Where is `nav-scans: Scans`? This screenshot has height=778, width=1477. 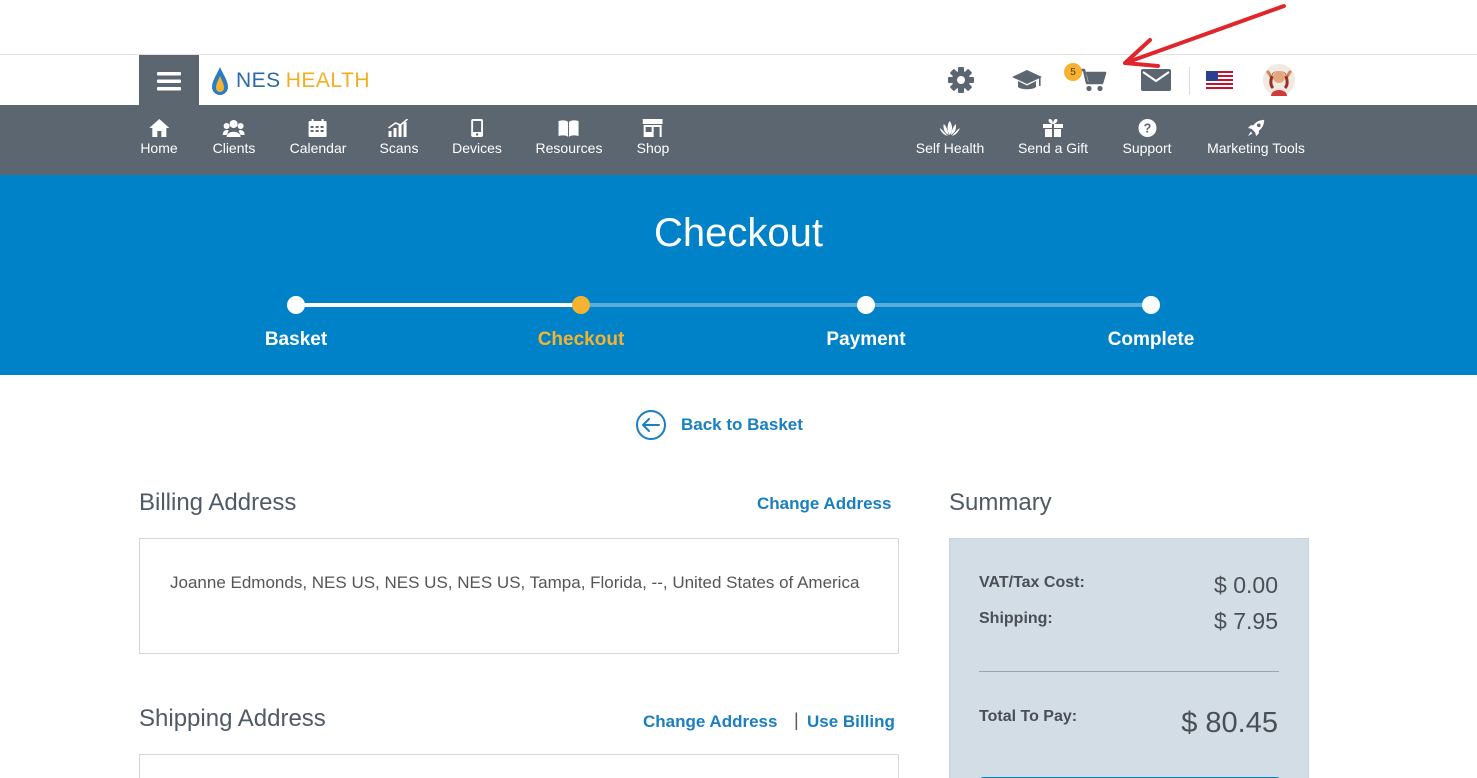 nav-scans: Scans is located at coordinates (399, 140).